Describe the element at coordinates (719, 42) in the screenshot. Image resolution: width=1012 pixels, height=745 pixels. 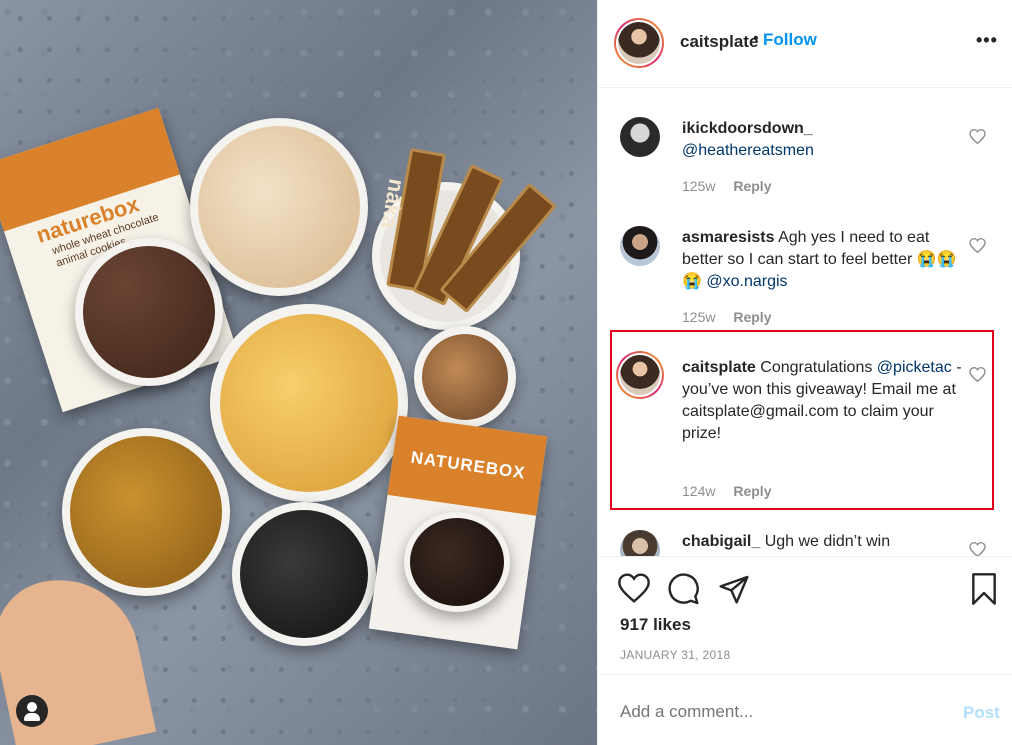
I see `author-username: caitsplate` at that location.